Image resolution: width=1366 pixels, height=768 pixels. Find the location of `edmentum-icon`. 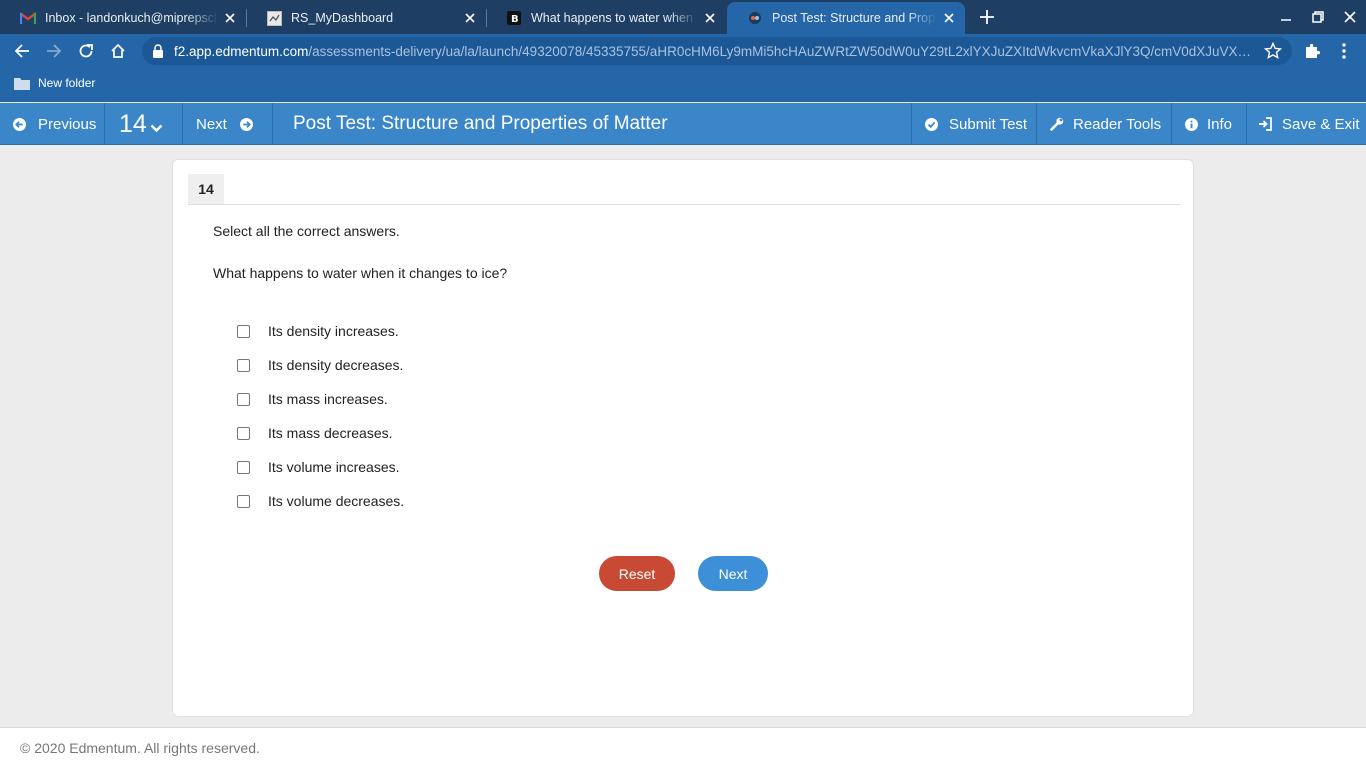

edmentum-icon is located at coordinates (755, 18).